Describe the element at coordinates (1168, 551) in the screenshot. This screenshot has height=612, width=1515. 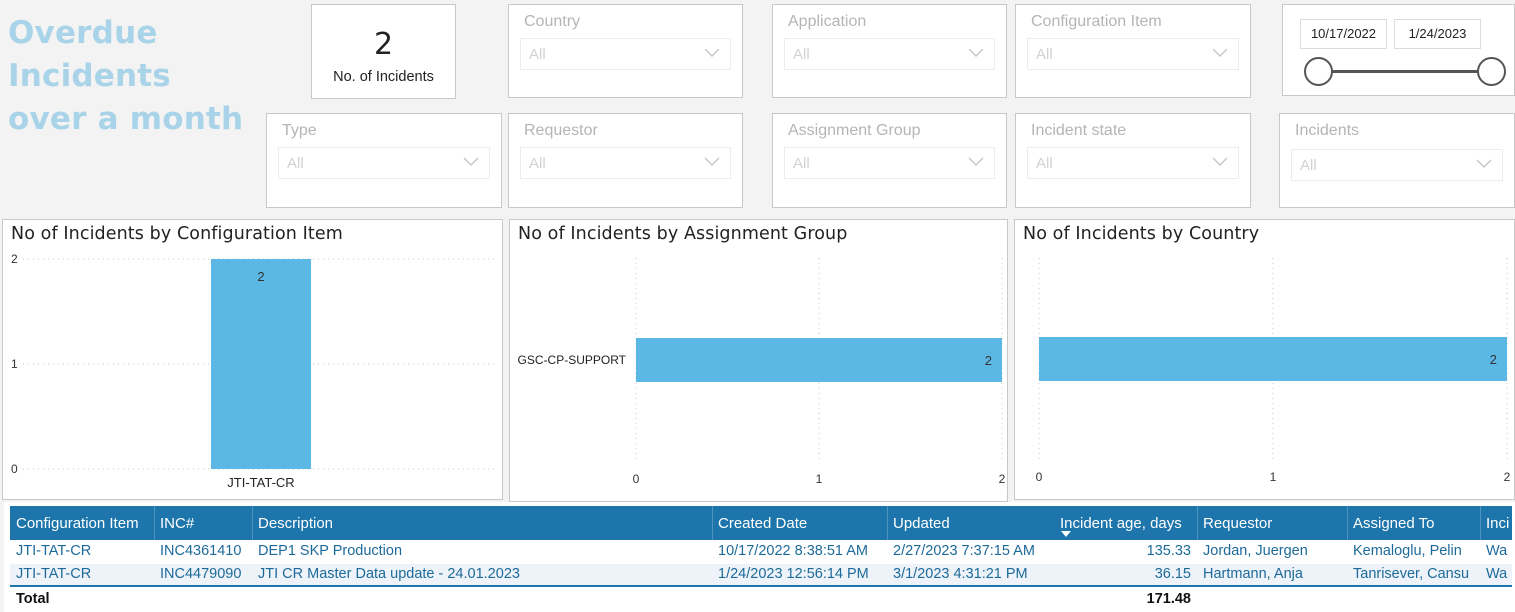
I see `cell-incident-age: 135.33` at that location.